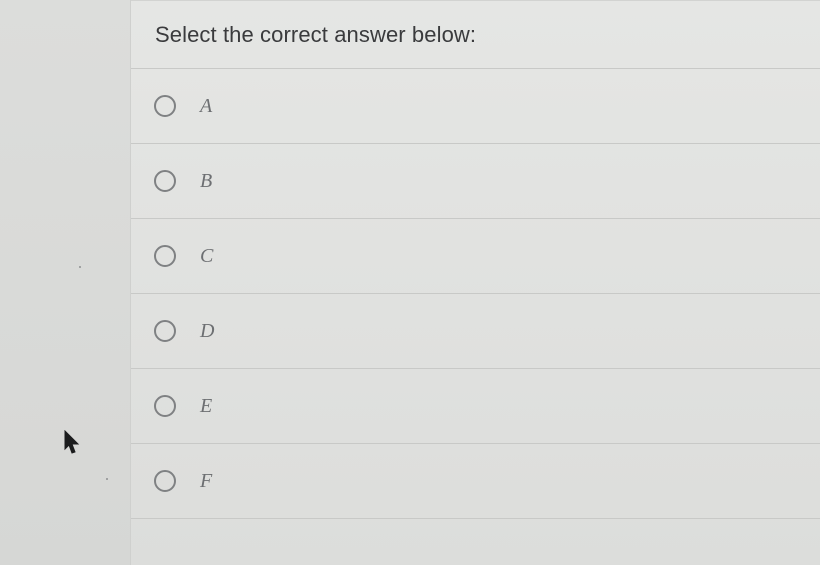 Image resolution: width=820 pixels, height=565 pixels. Describe the element at coordinates (206, 480) in the screenshot. I see `option-label: F` at that location.